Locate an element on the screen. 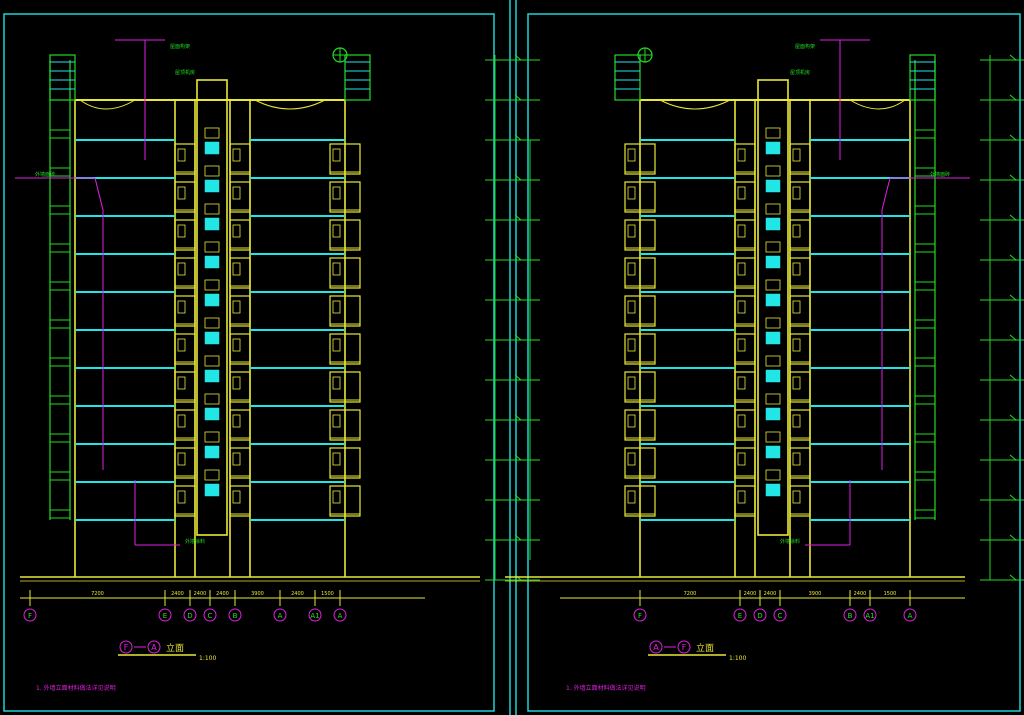 The width and height of the screenshot is (1024, 715). title-scale-left: 1:100 is located at coordinates (207, 658).